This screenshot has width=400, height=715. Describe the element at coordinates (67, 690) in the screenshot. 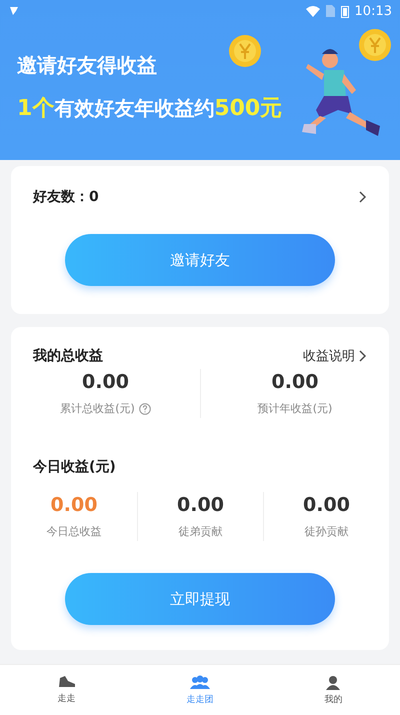

I see `nav-tab: 走走` at that location.